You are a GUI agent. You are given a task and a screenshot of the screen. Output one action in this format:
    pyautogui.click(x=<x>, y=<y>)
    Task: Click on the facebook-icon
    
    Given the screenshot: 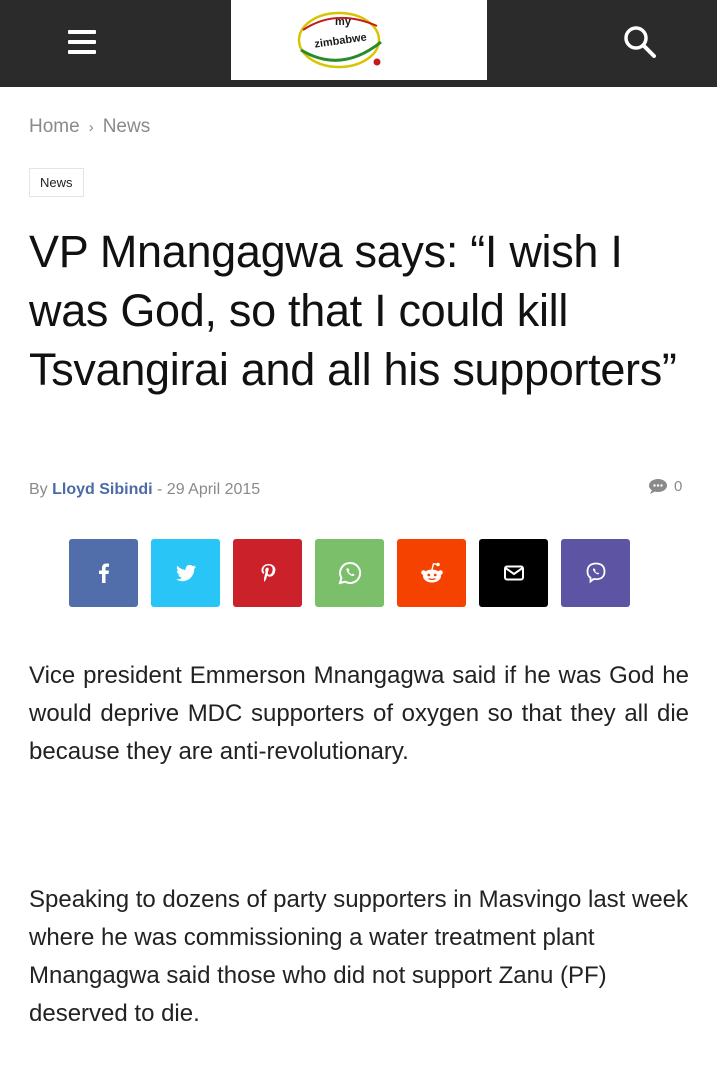 What is the action you would take?
    pyautogui.click(x=103, y=573)
    